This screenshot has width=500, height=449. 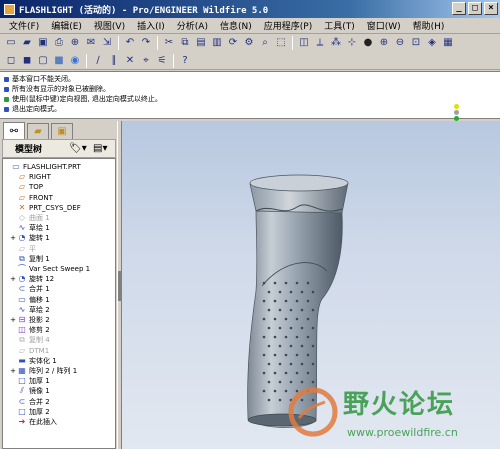 I want to click on tree-item: ⊂ 合并 1, so click(x=59, y=289).